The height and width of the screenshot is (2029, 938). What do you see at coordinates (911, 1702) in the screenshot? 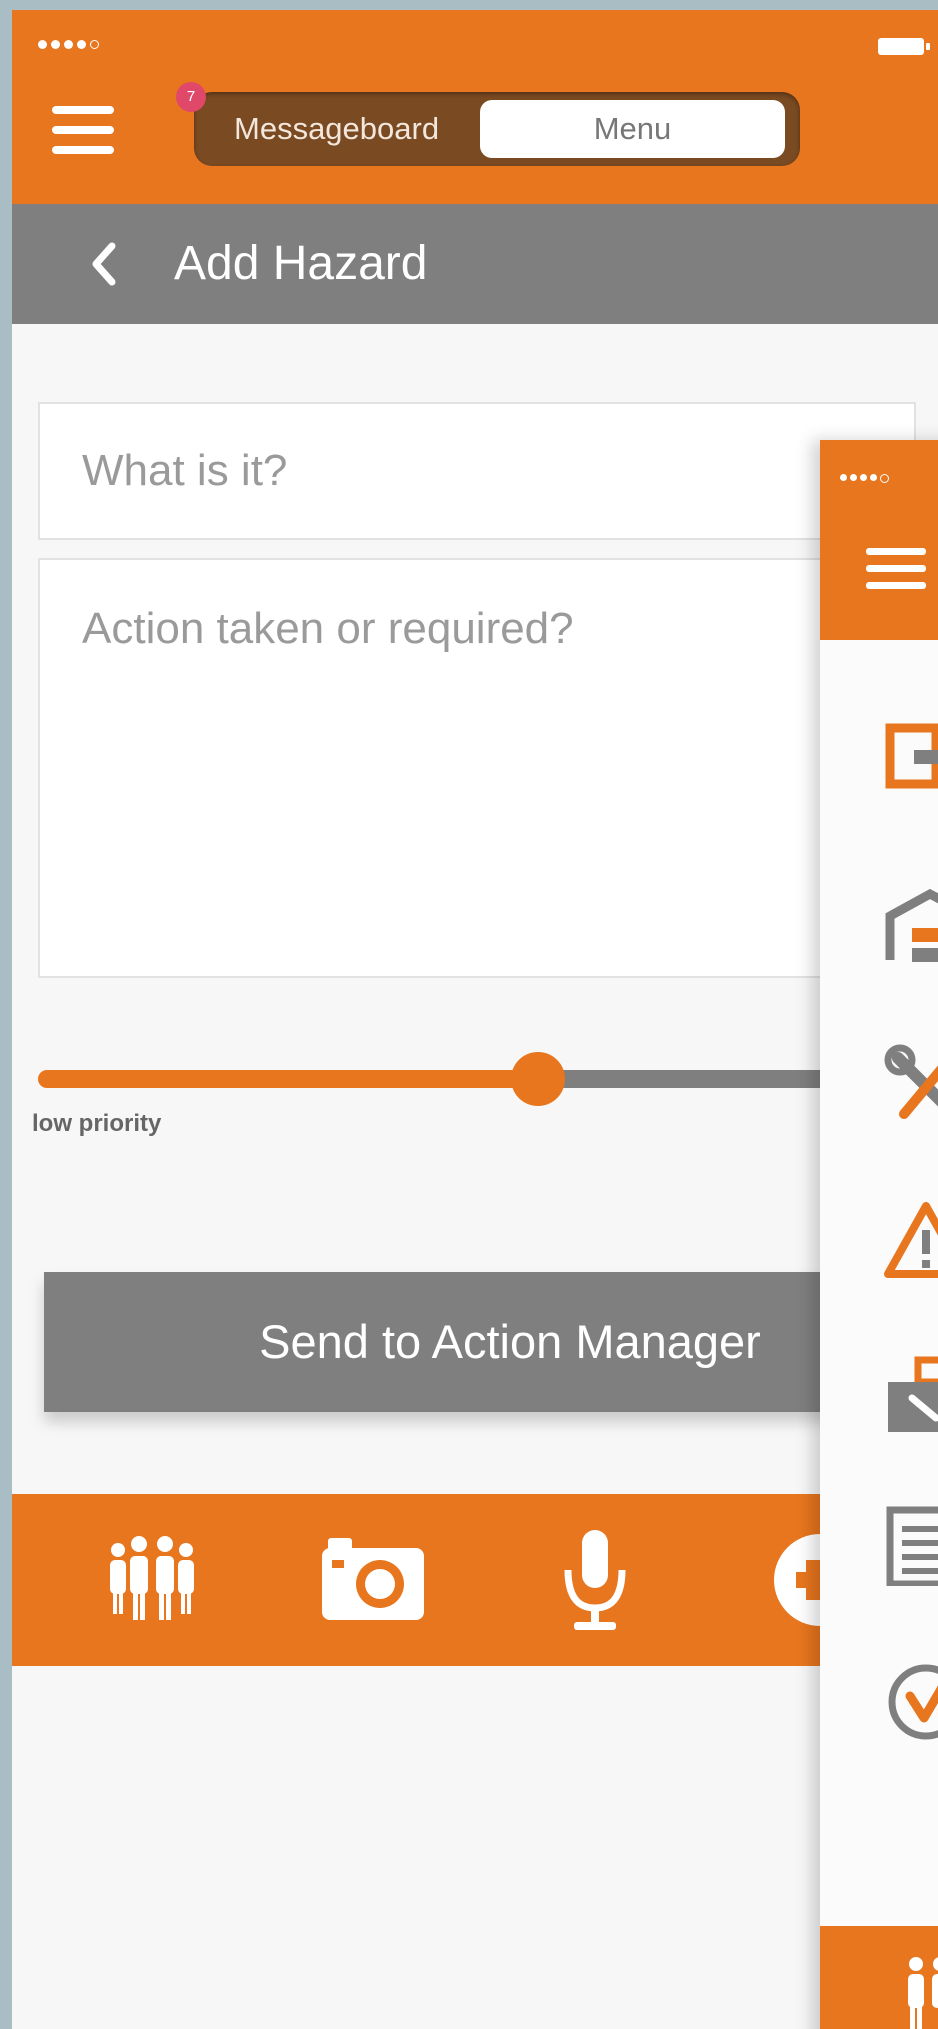
I see `check-icon` at bounding box center [911, 1702].